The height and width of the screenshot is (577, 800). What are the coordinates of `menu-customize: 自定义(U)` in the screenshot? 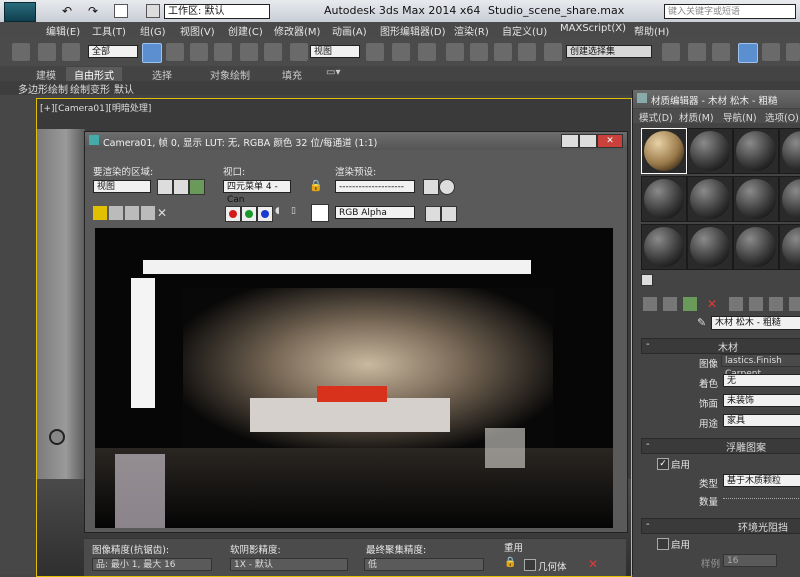 It's located at (524, 30).